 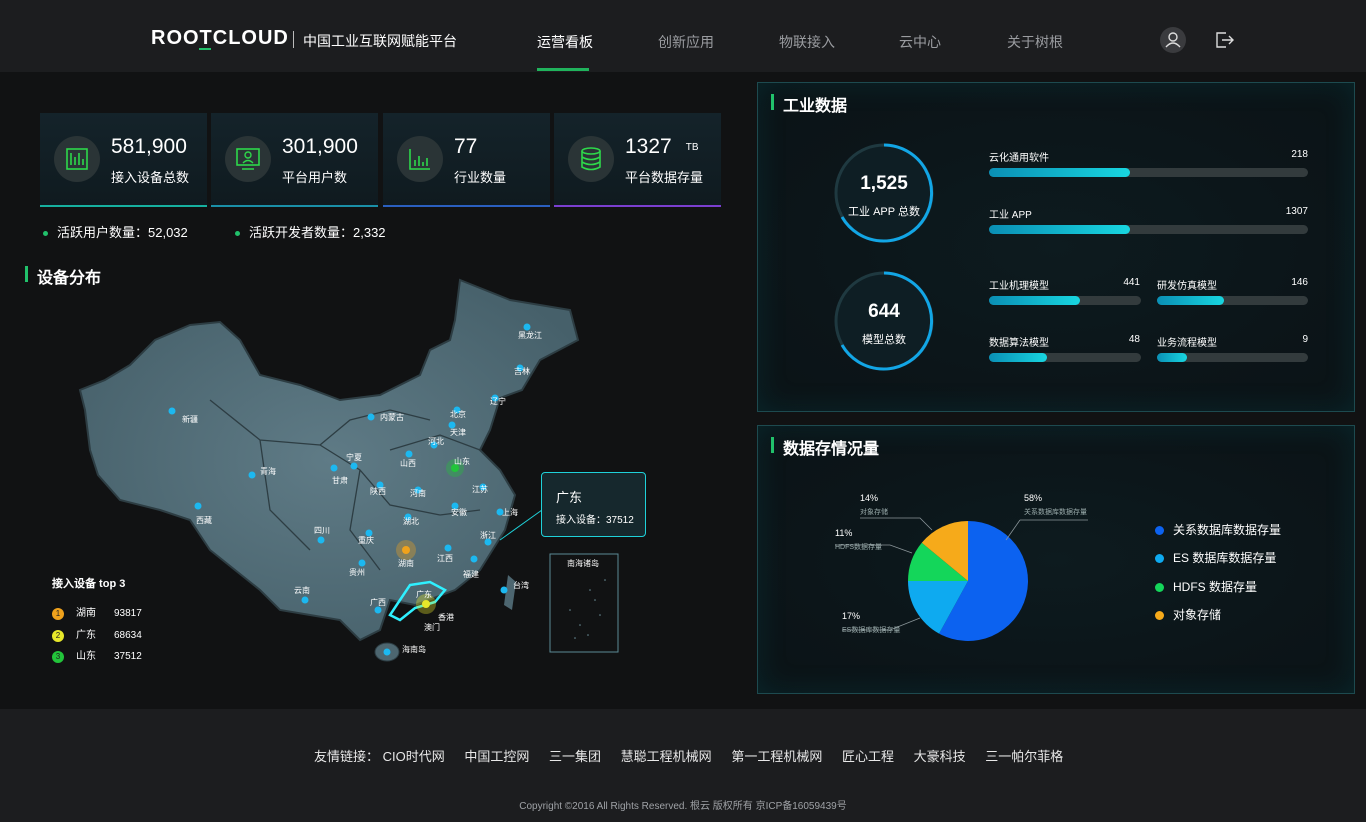 I want to click on pie-leader-lines, so click(x=961, y=574).